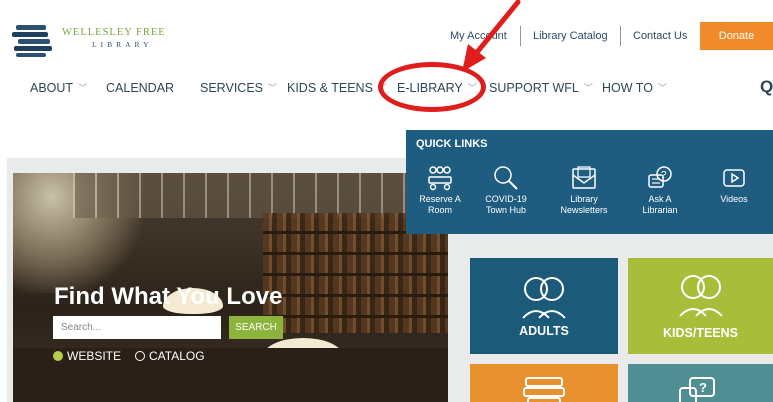 The image size is (773, 402). What do you see at coordinates (129, 356) in the screenshot?
I see `search-scope-options: WEBSITE CATALOG` at bounding box center [129, 356].